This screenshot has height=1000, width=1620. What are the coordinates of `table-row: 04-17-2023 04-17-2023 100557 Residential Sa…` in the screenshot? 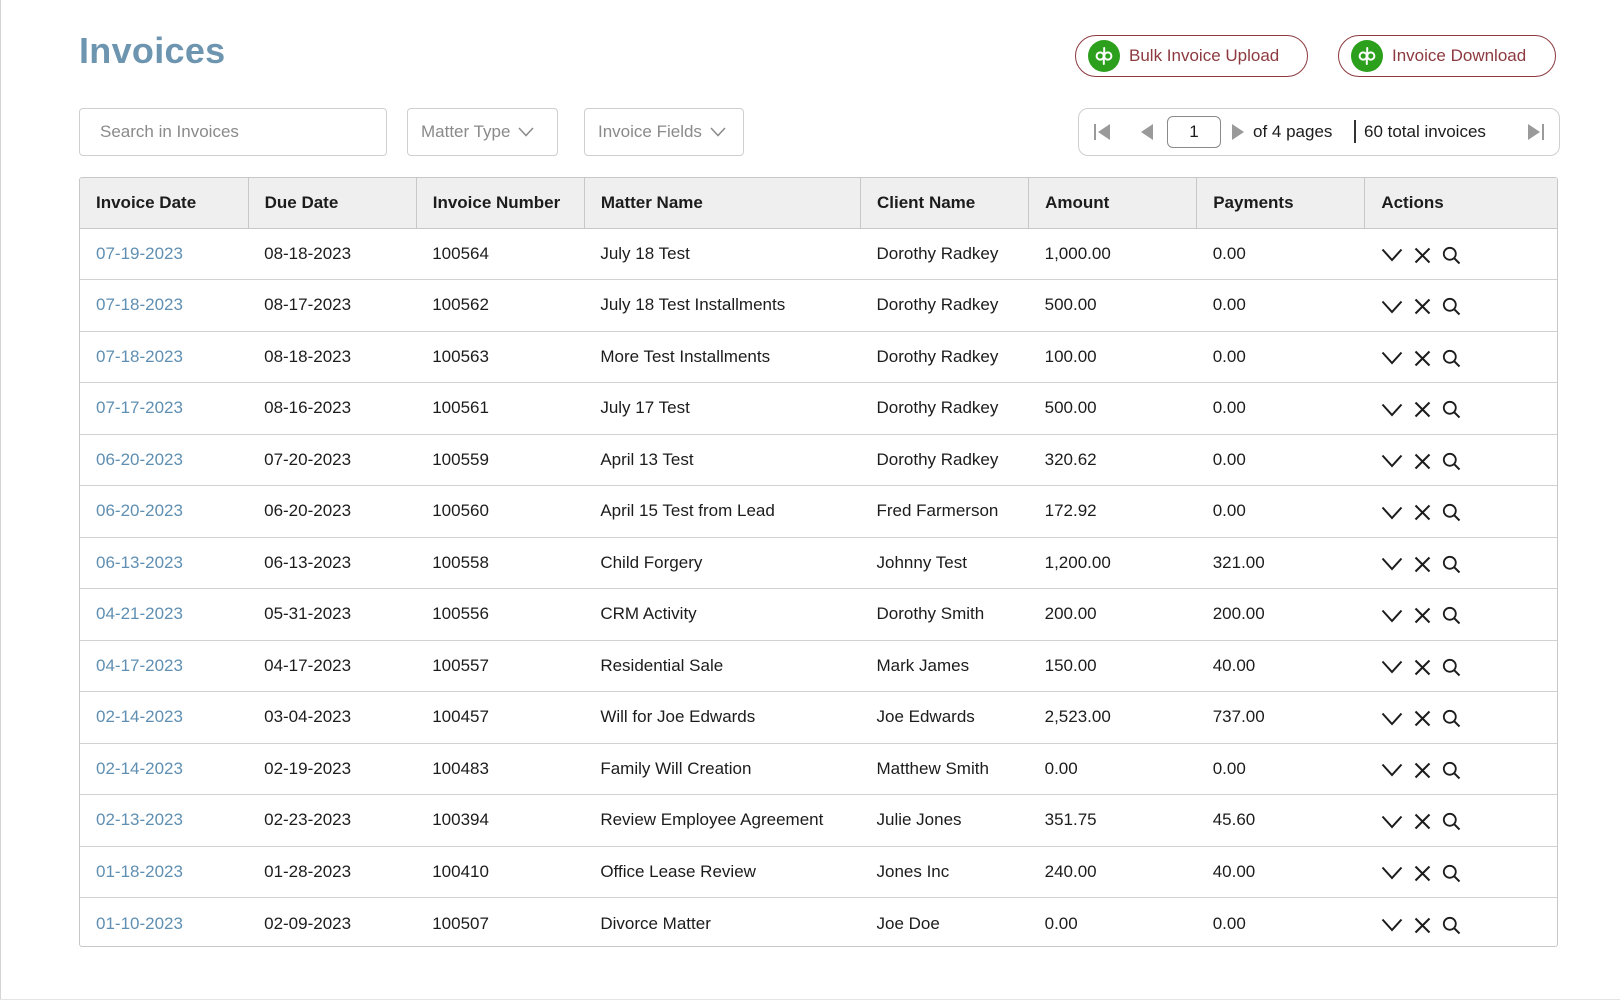 It's located at (818, 666).